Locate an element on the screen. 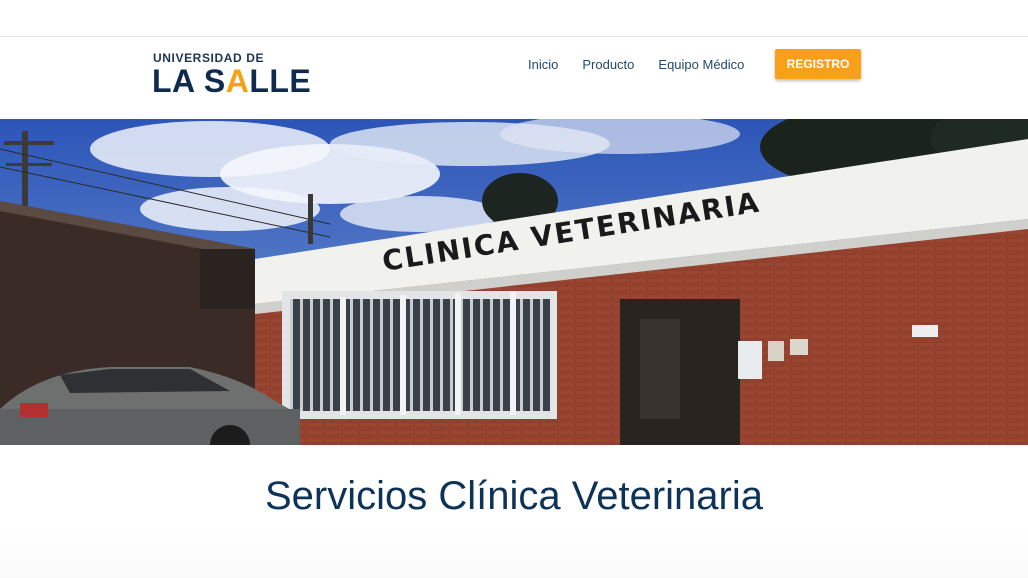 Image resolution: width=1028 pixels, height=578 pixels. logo-word-accent: A is located at coordinates (237, 81).